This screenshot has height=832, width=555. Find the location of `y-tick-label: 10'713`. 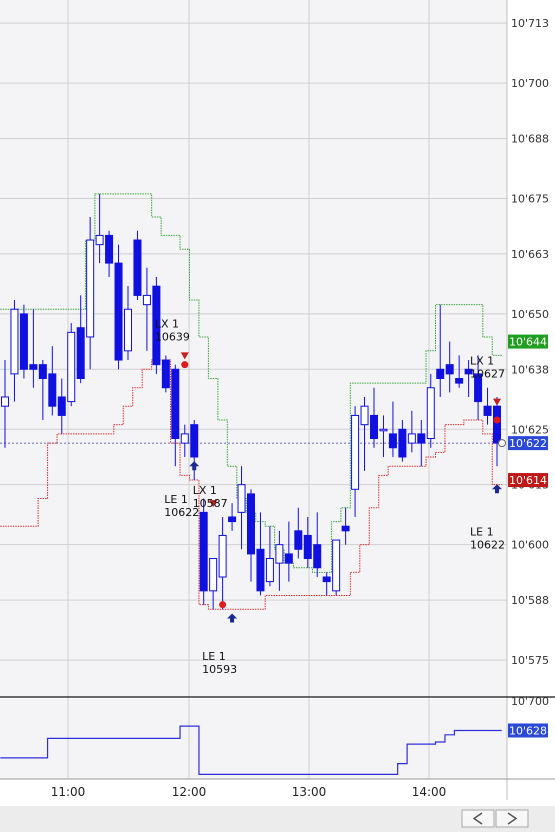

y-tick-label: 10'713 is located at coordinates (530, 23).